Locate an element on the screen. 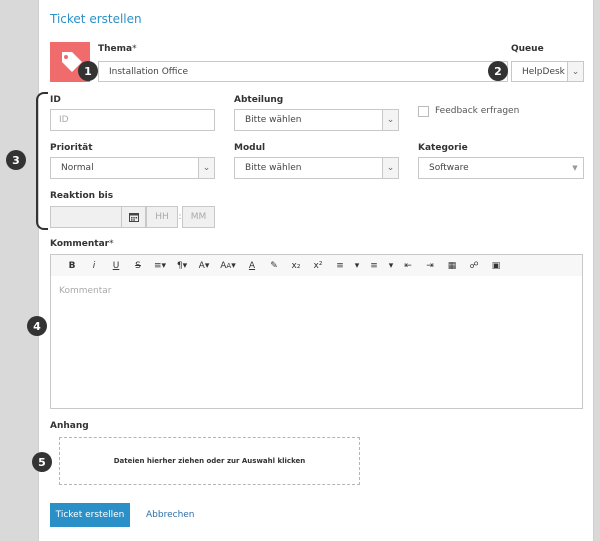 The width and height of the screenshot is (600, 541). hh-input: HH is located at coordinates (162, 217).